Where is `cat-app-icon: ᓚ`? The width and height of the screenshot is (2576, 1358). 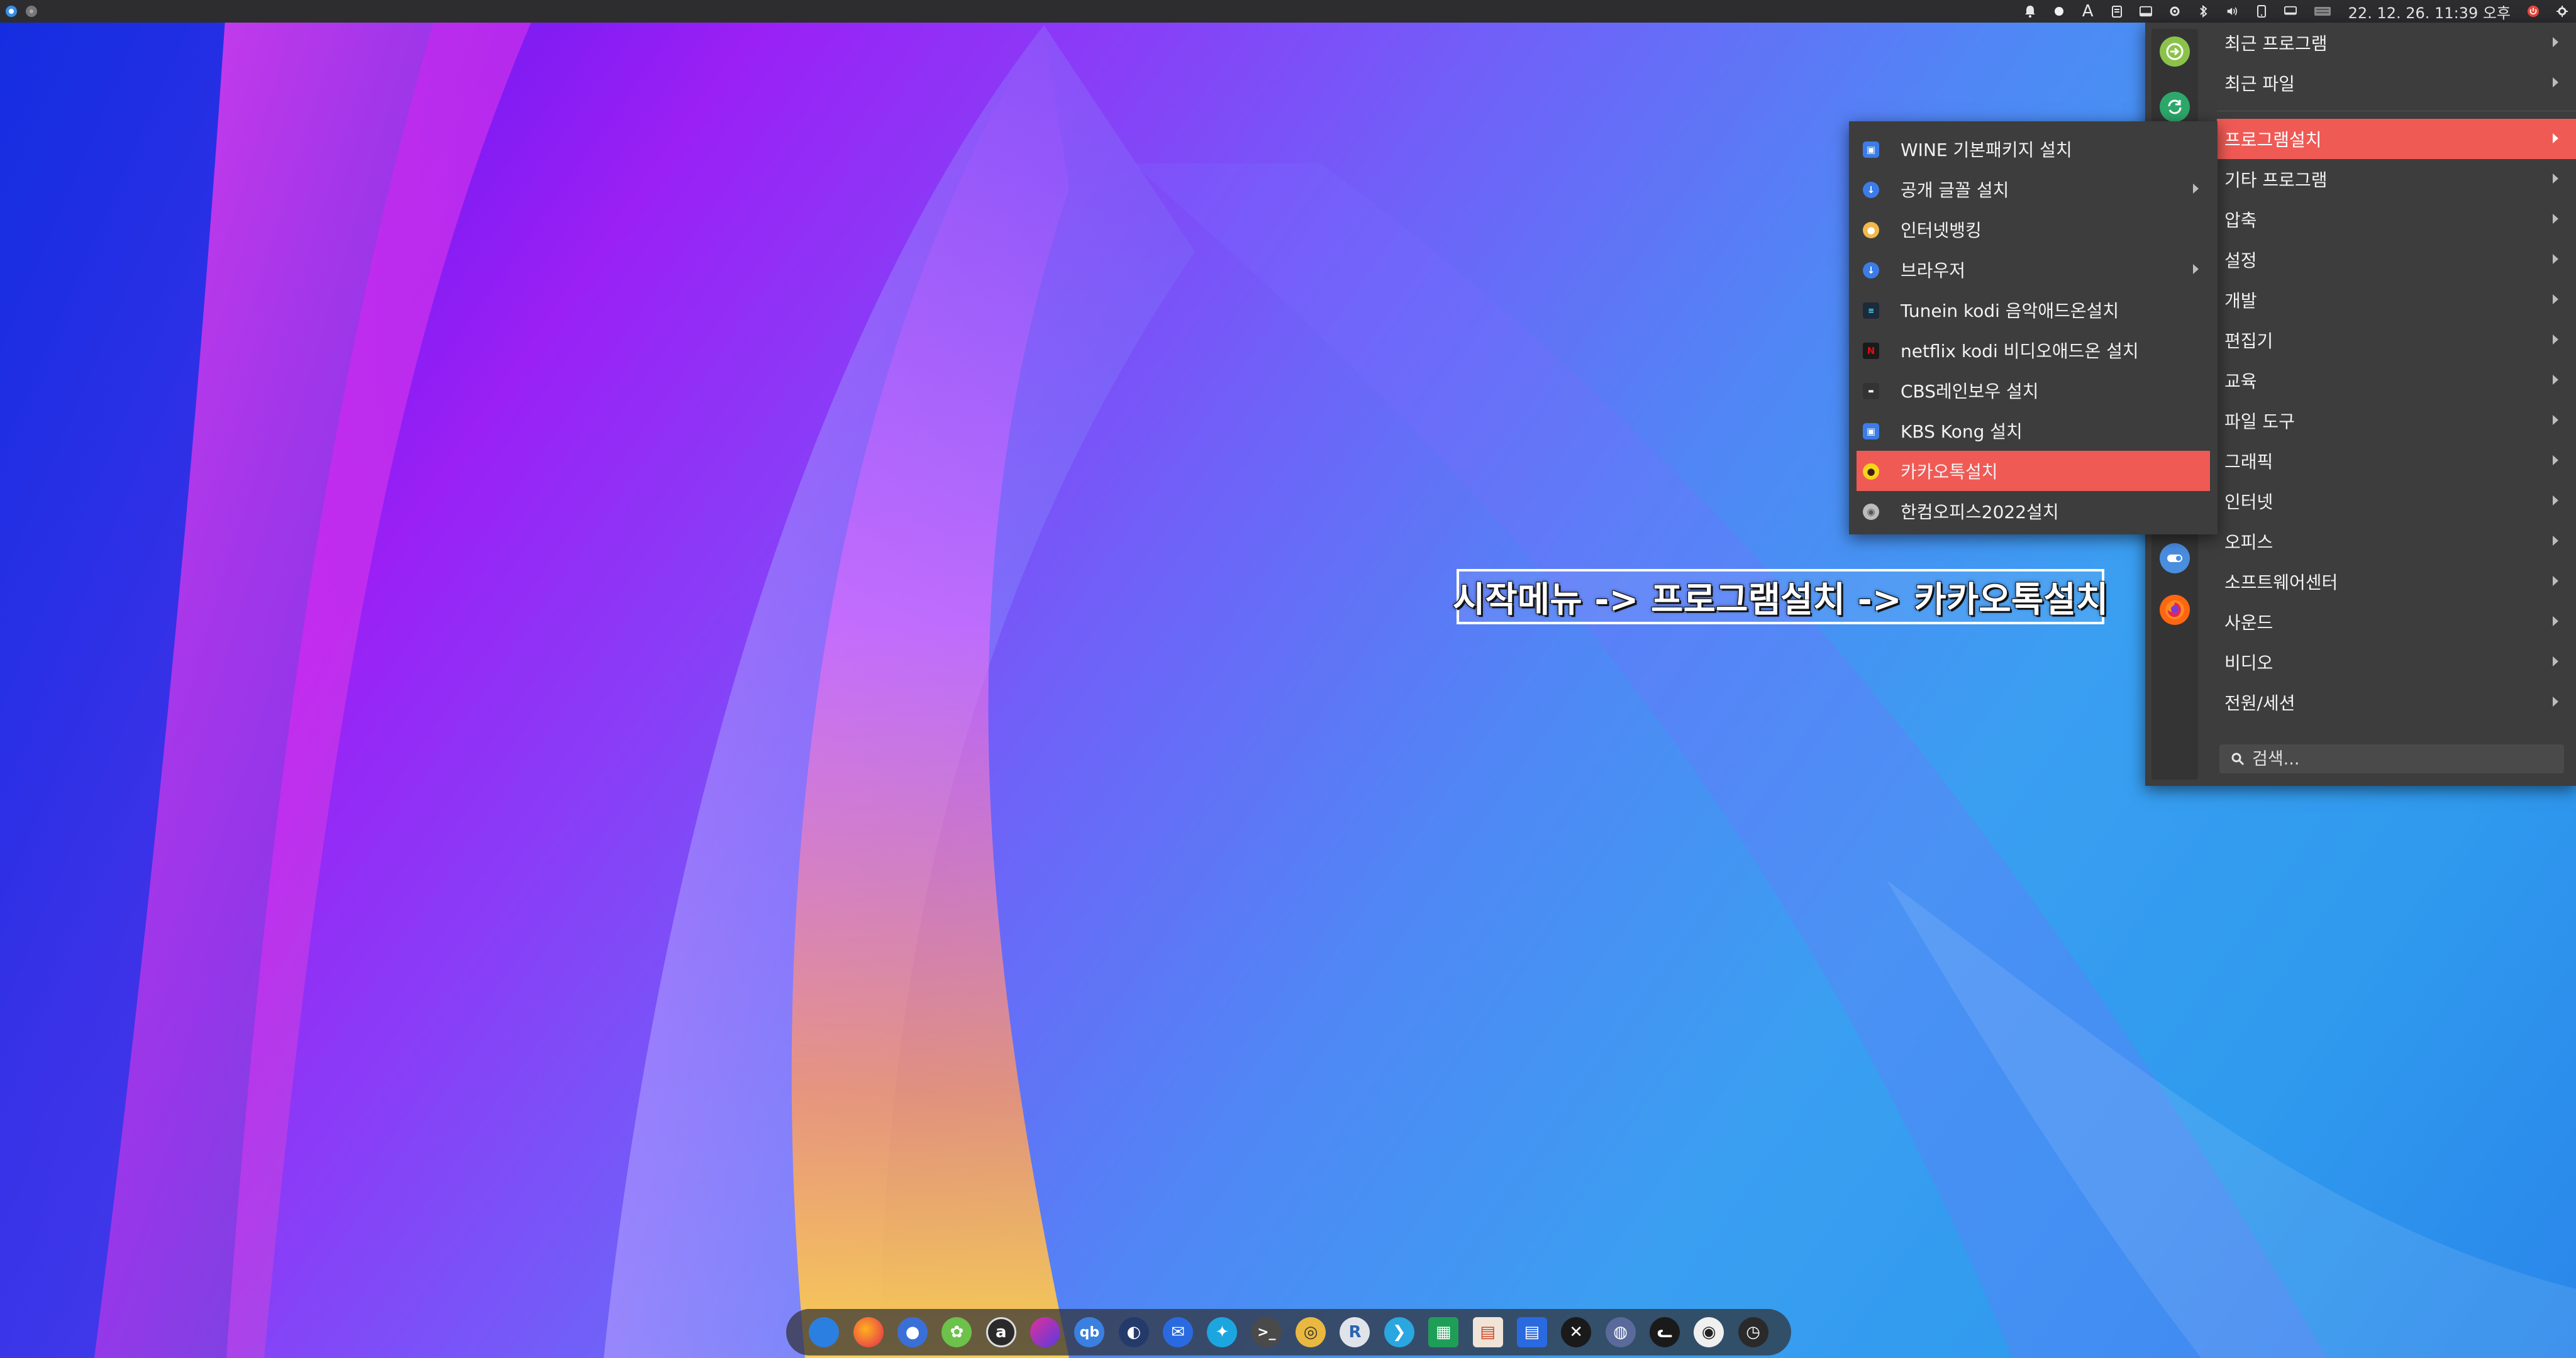 cat-app-icon: ᓚ is located at coordinates (1664, 1332).